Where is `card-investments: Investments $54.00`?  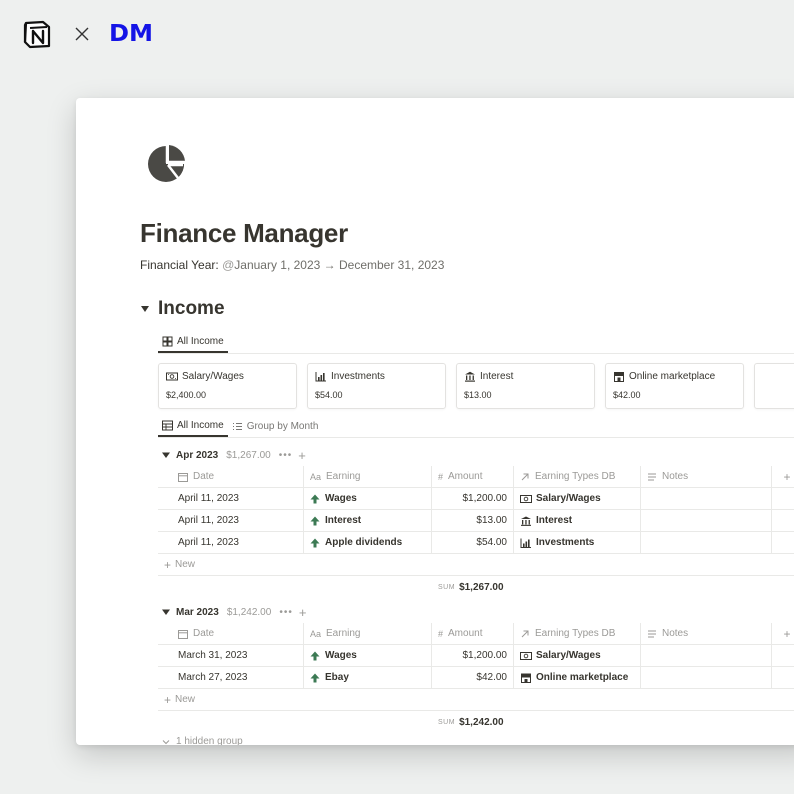
card-investments: Investments $54.00 is located at coordinates (376, 386).